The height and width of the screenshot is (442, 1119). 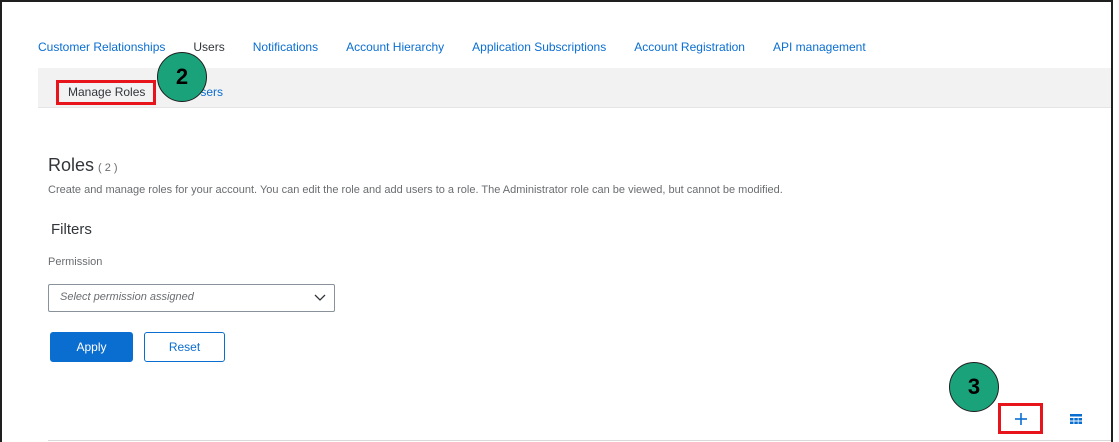 I want to click on manage-roles-highlight, so click(x=106, y=92).